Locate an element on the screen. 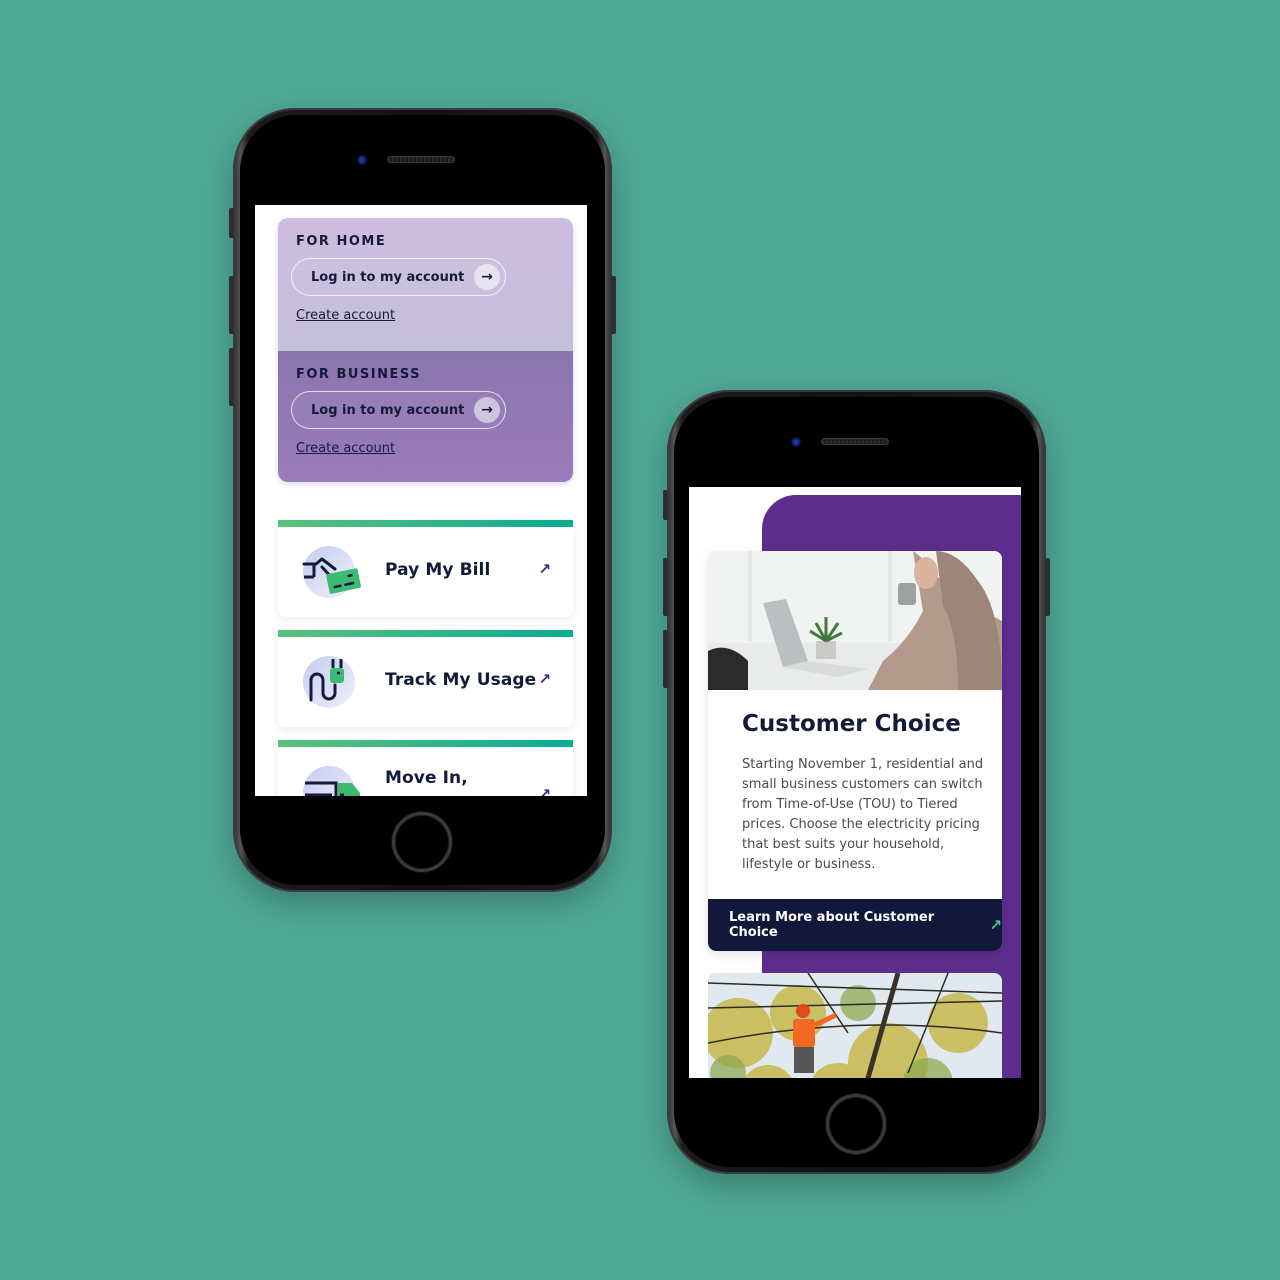  learn-more-label: Learn More about Customer Choice is located at coordinates (832, 925).